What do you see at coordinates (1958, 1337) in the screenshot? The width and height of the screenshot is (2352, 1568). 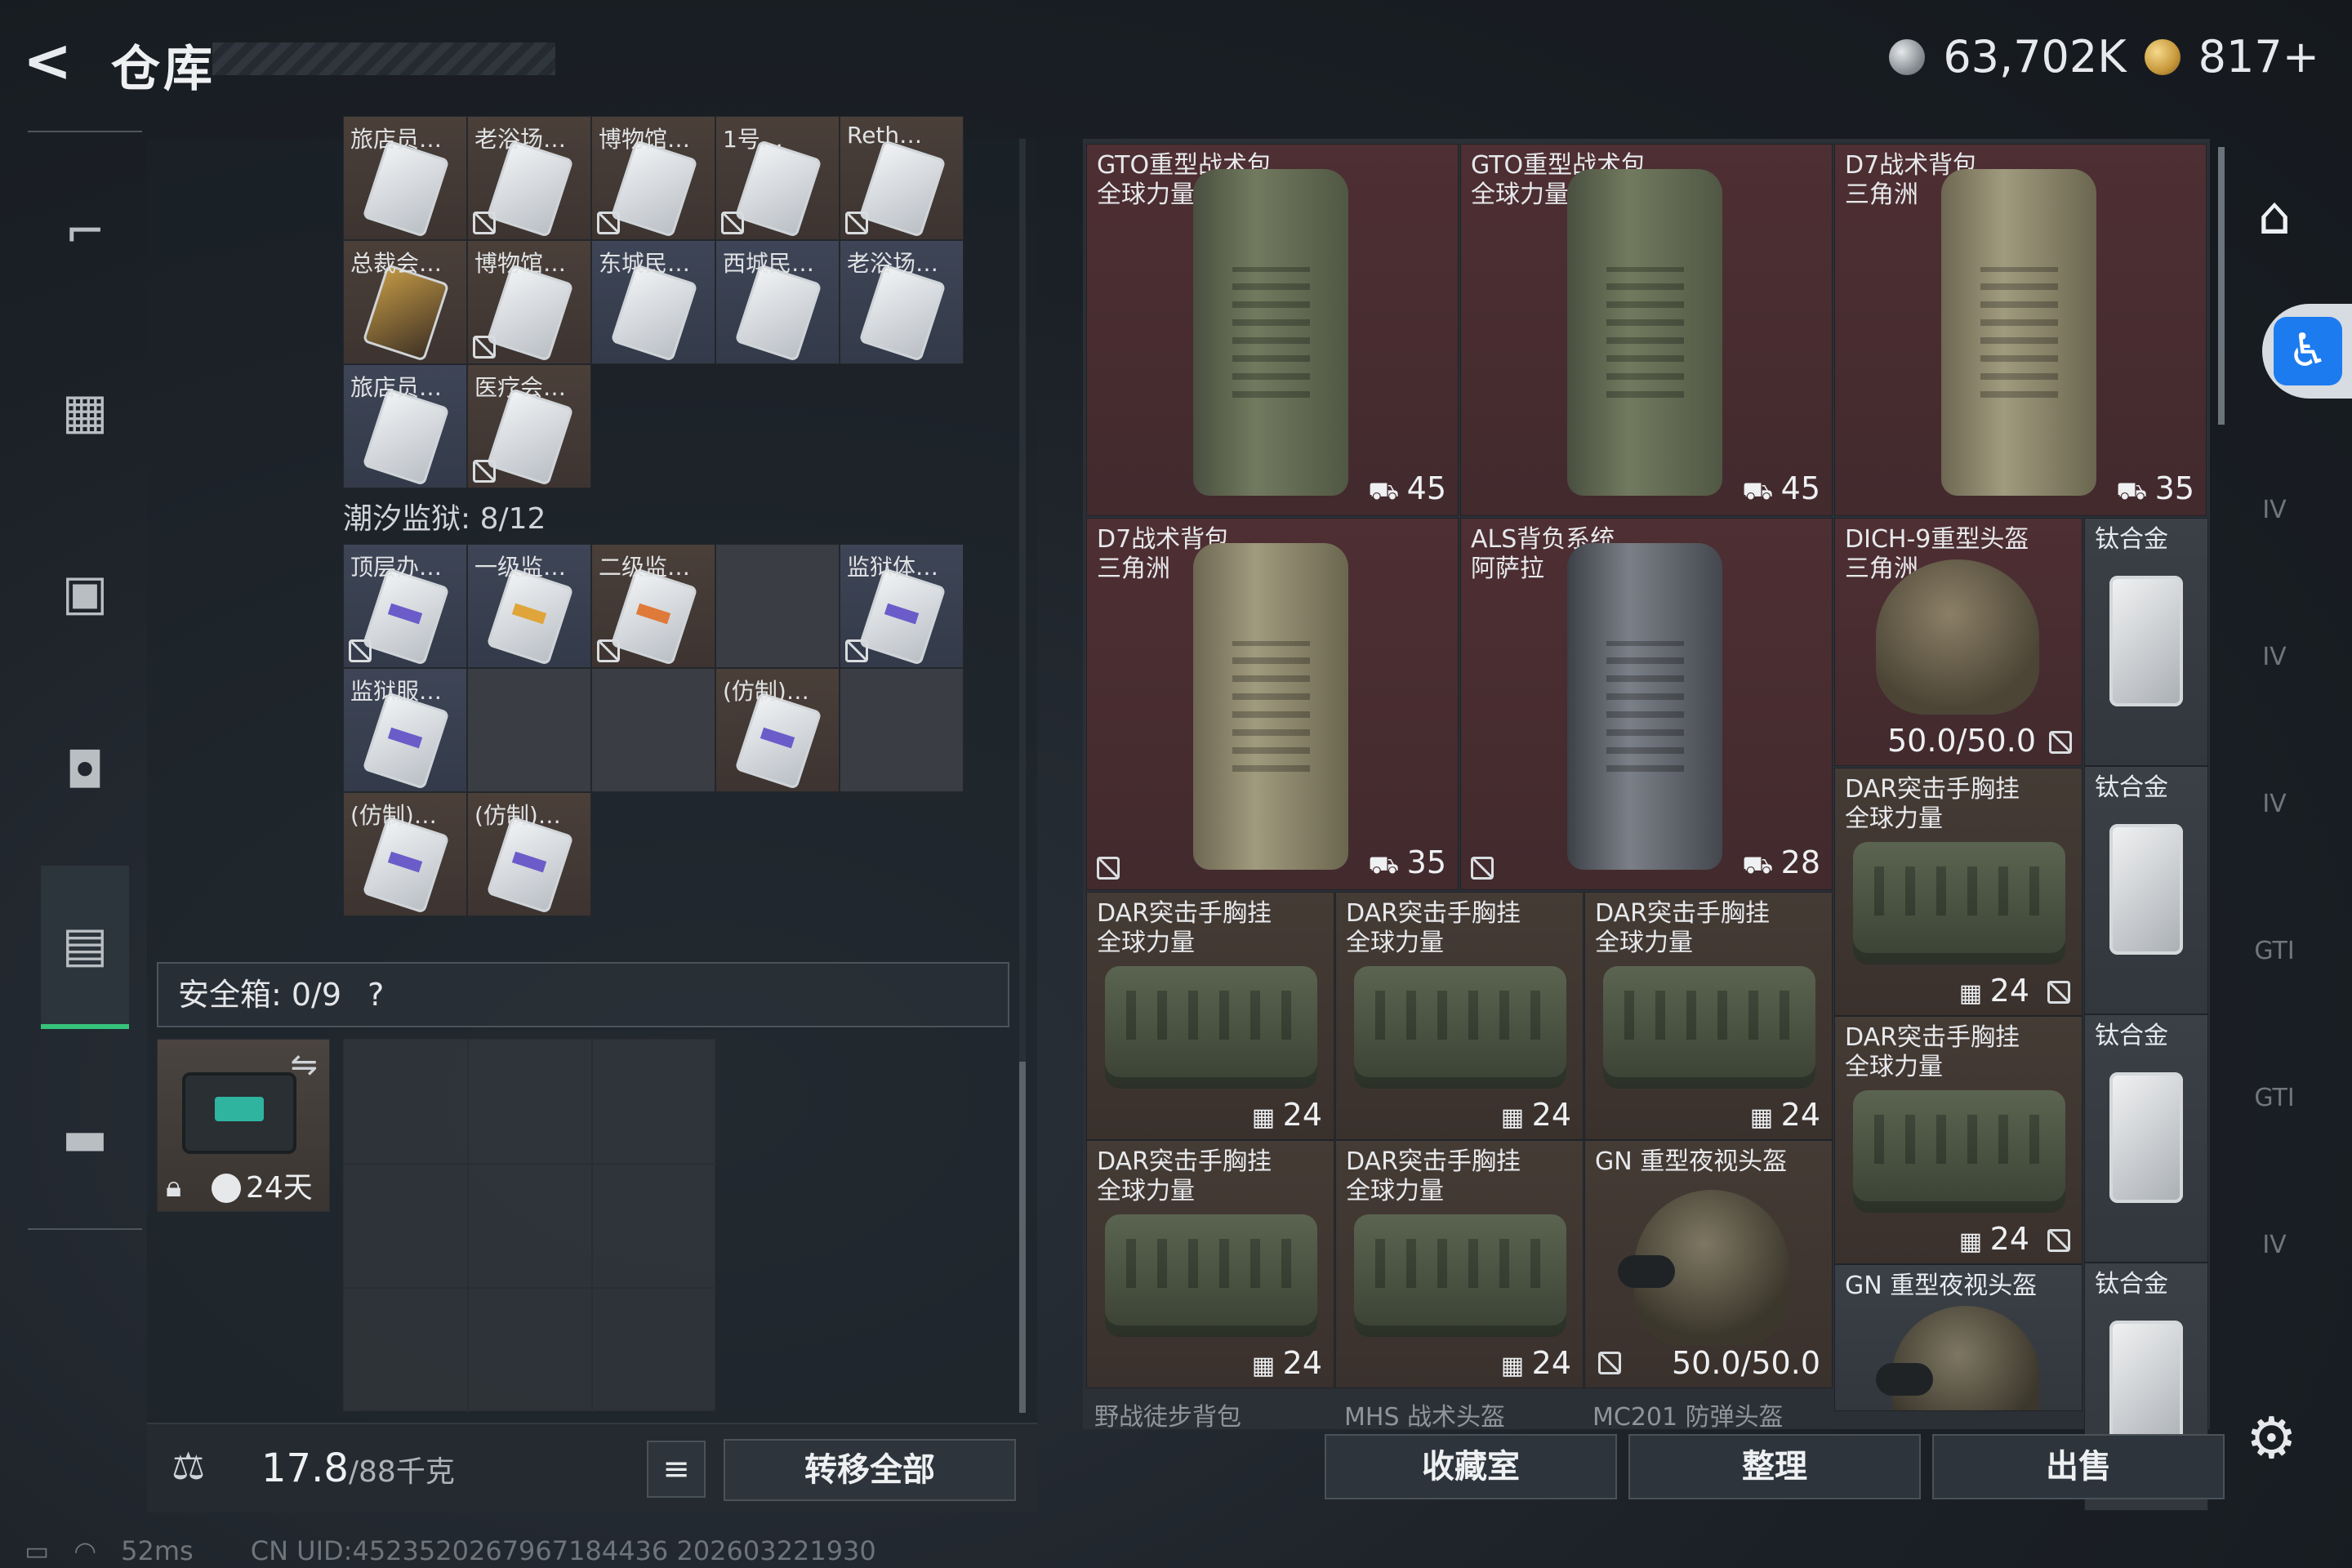 I see `nvg-helmet-item: GN 重型夜视头盔` at bounding box center [1958, 1337].